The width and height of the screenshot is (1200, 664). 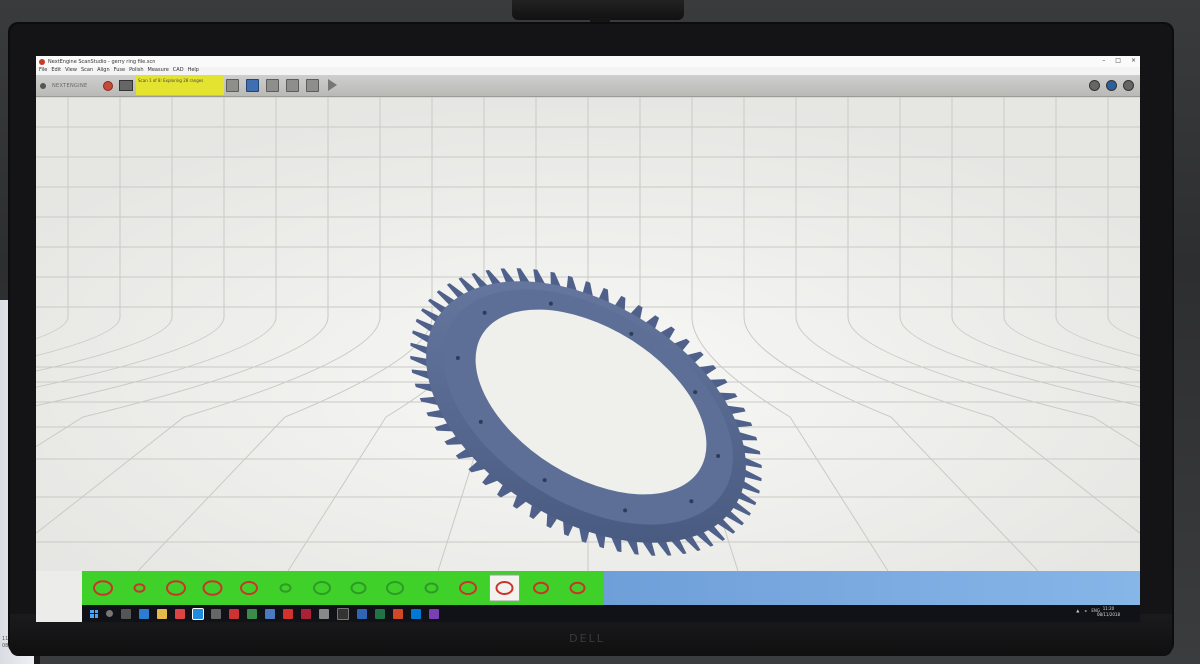 What do you see at coordinates (180, 613) in the screenshot?
I see `app-icon-red` at bounding box center [180, 613].